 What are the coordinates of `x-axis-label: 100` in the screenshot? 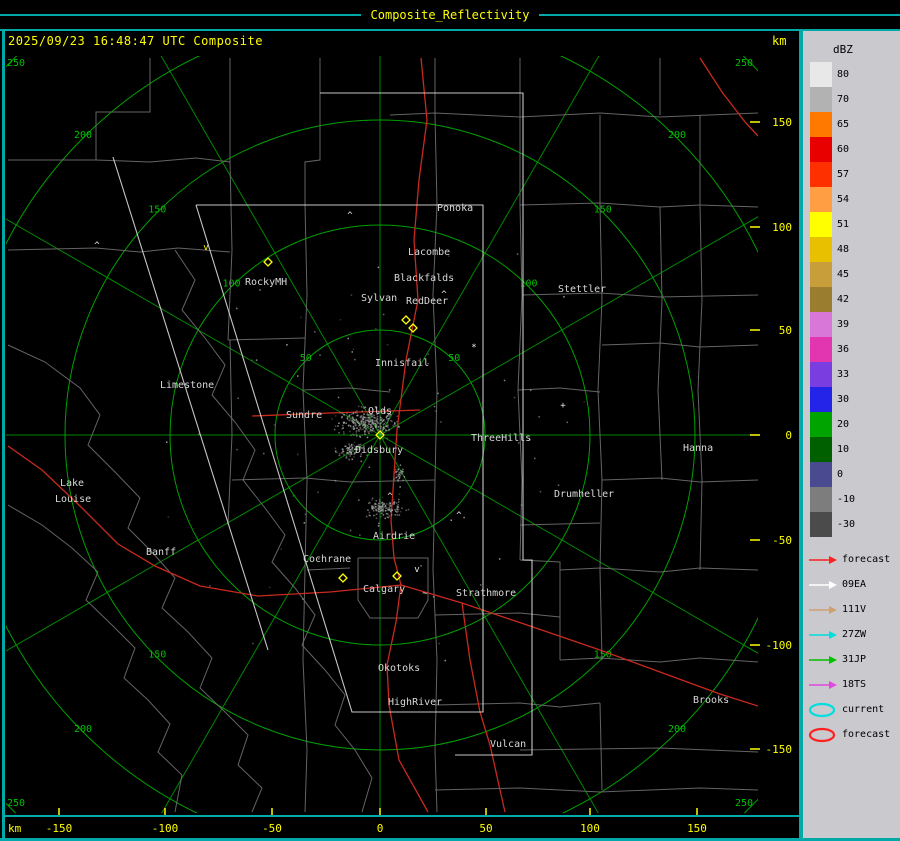 It's located at (590, 828).